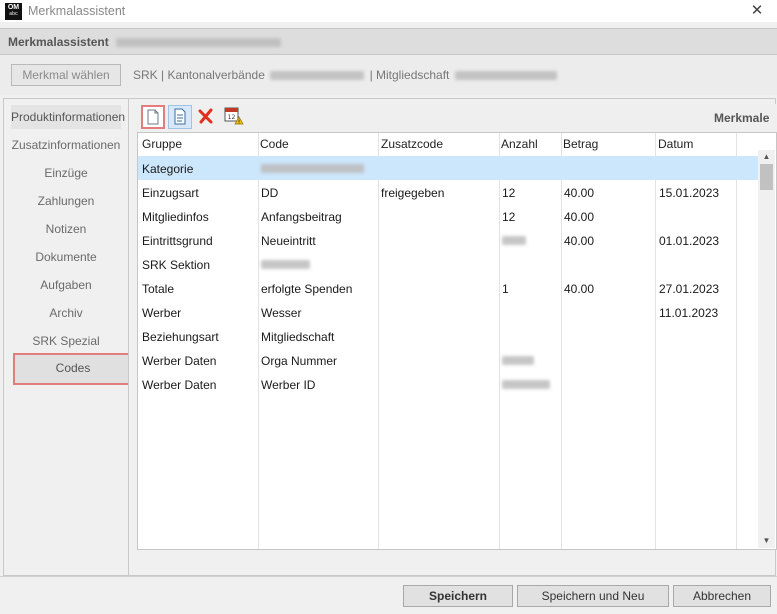  Describe the element at coordinates (66, 173) in the screenshot. I see `sidebar-item-einzuege: Einzüge` at that location.